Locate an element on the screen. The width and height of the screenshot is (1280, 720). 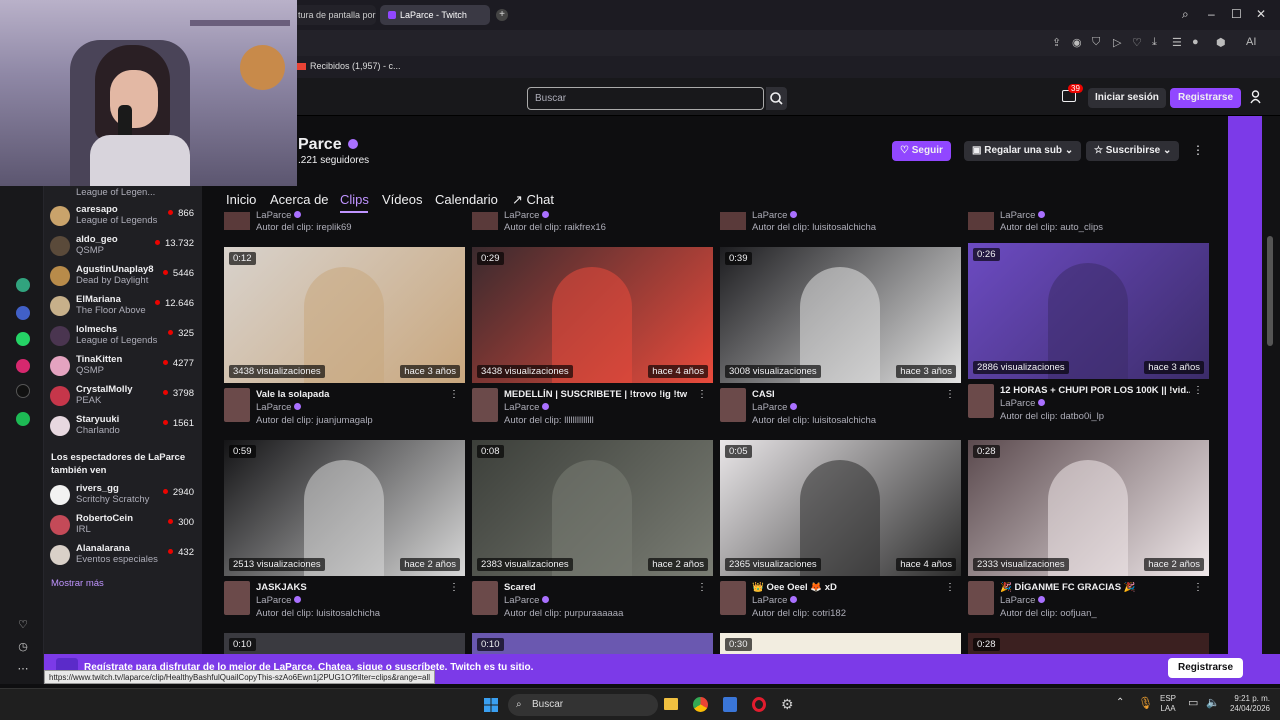
clip-thumbnail: 0:28 is located at coordinates (1088, 643).